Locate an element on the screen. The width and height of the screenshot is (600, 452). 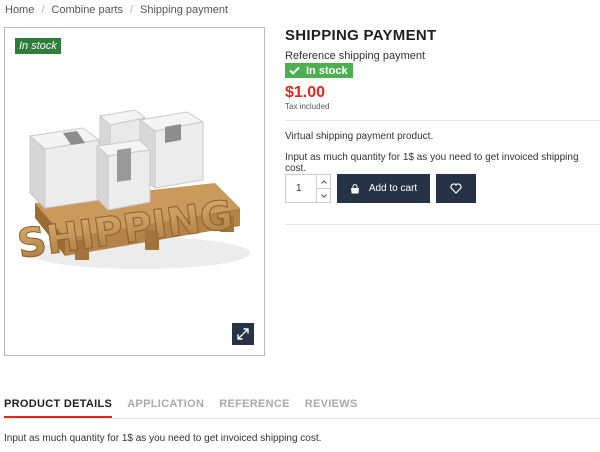
product-reference: Reference shipping payment is located at coordinates (355, 56).